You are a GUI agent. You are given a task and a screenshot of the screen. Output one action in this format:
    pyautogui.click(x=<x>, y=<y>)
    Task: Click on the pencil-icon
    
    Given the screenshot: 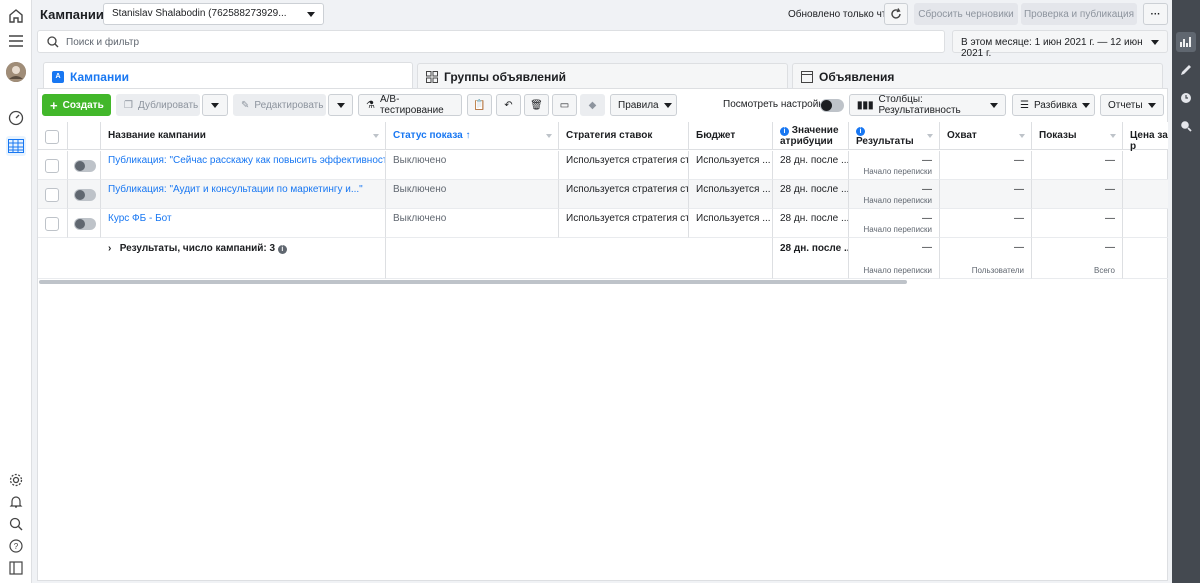 What is the action you would take?
    pyautogui.click(x=1186, y=70)
    